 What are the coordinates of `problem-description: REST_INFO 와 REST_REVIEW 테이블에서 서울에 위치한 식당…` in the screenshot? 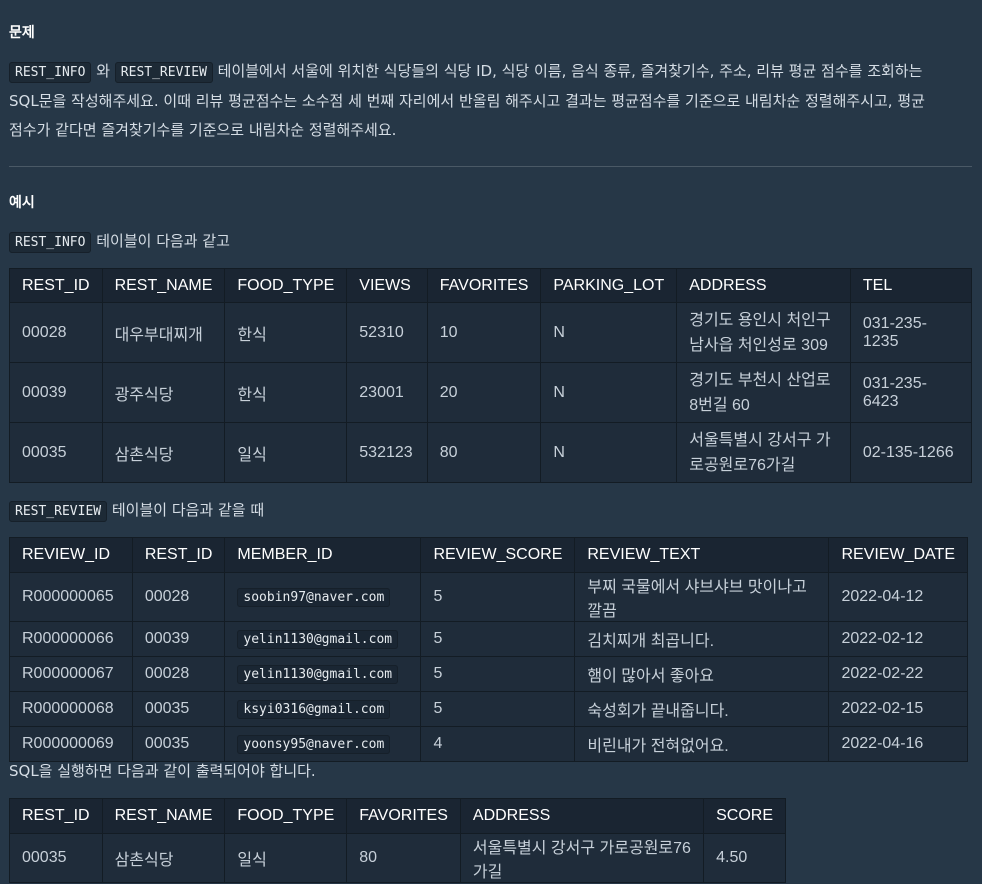 It's located at (491, 101).